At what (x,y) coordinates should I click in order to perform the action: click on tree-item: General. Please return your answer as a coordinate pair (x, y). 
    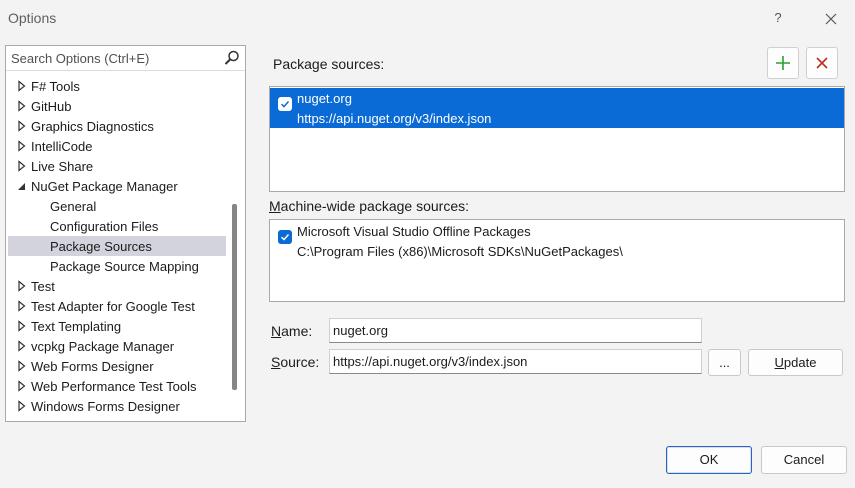
    Looking at the image, I should click on (116, 206).